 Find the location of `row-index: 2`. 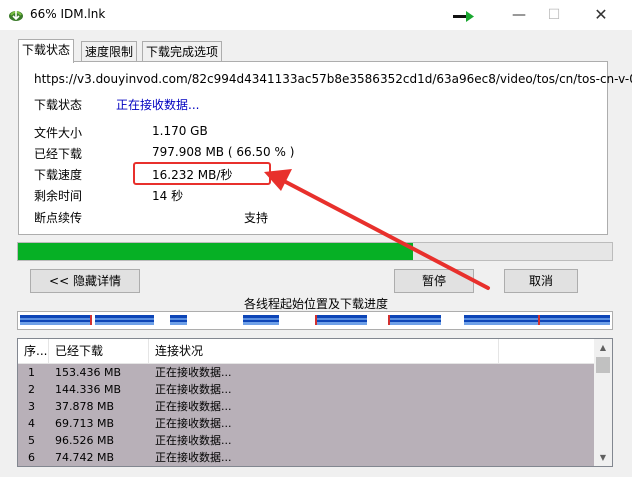

row-index: 2 is located at coordinates (31, 389).